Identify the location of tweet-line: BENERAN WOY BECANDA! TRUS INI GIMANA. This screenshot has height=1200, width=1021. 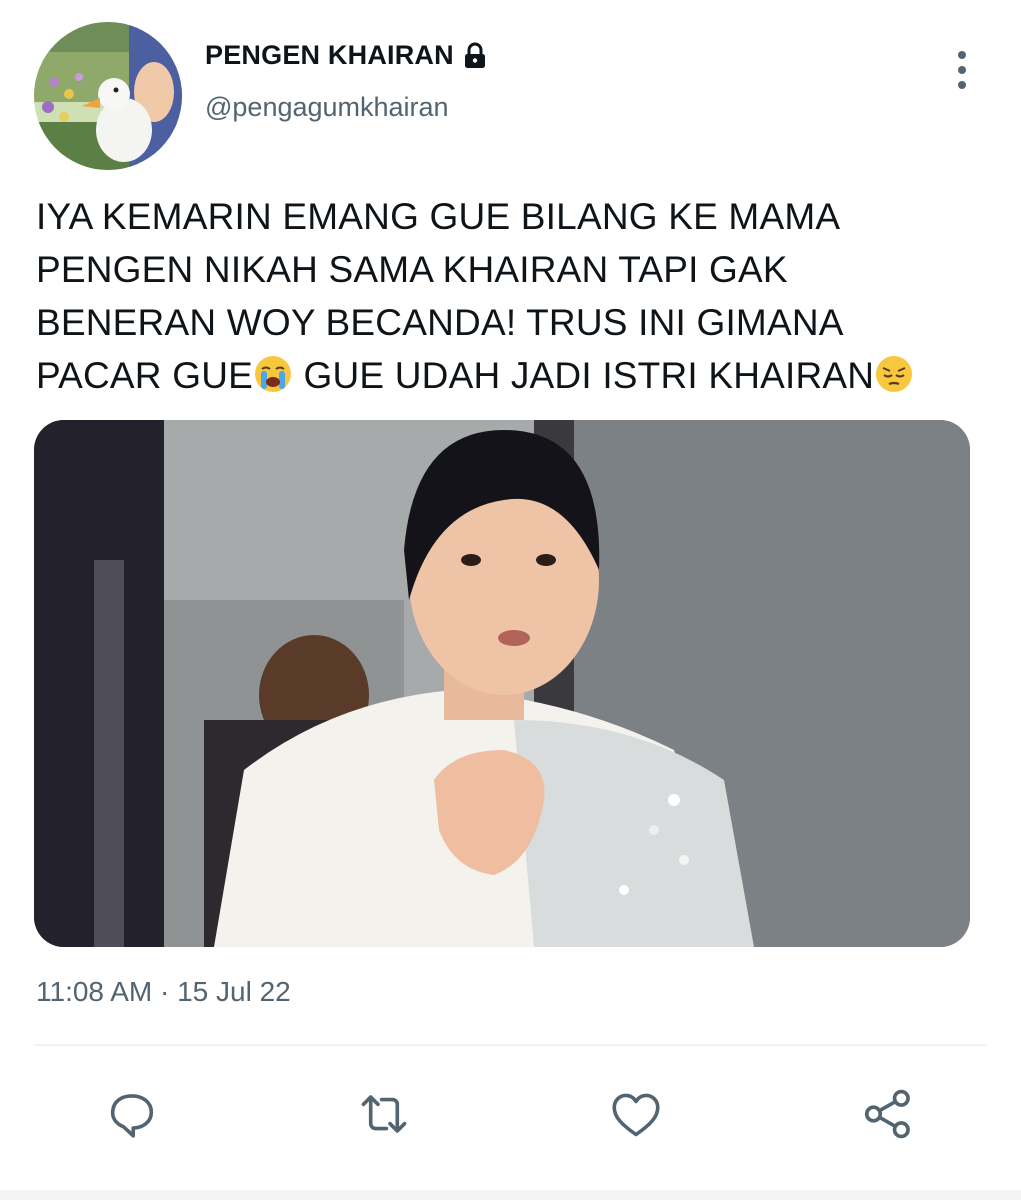
(440, 322).